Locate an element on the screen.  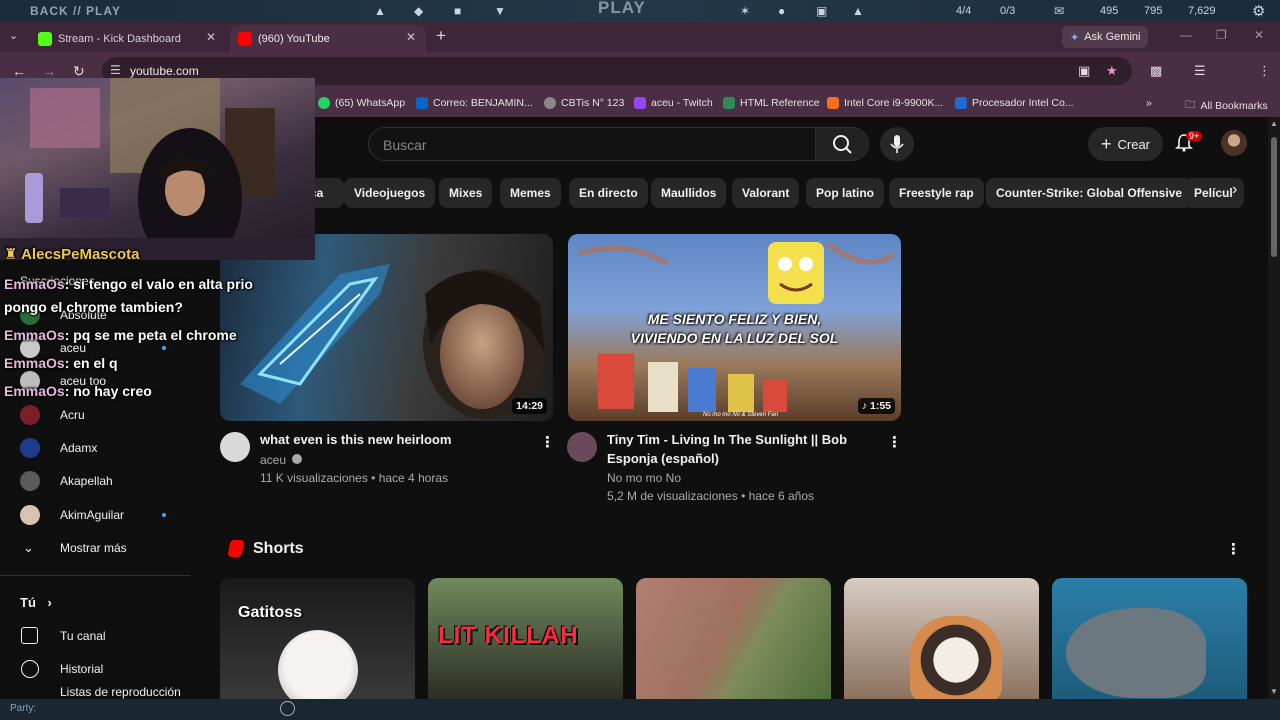
kick-icon is located at coordinates (45, 38).